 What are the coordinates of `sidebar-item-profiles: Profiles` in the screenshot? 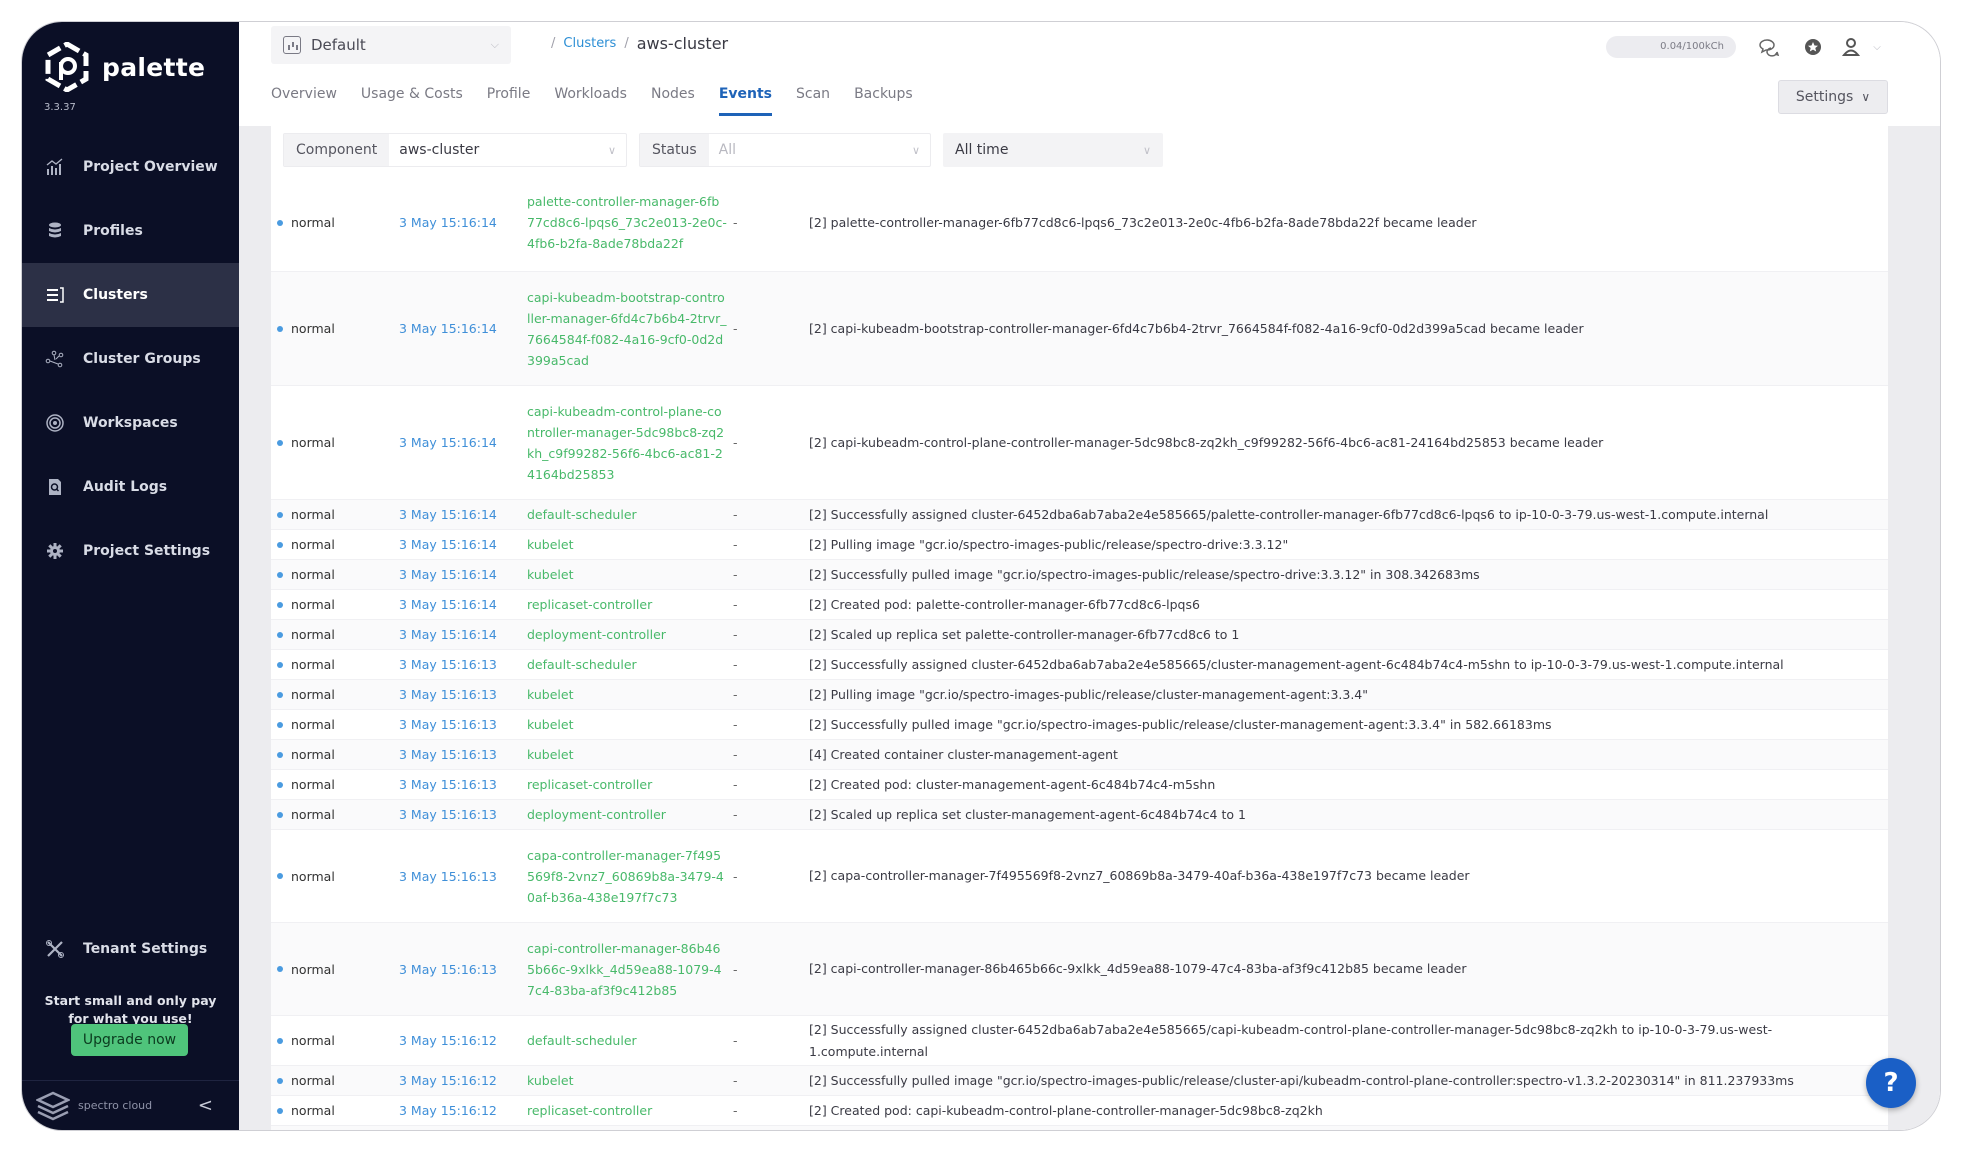 It's located at (130, 231).